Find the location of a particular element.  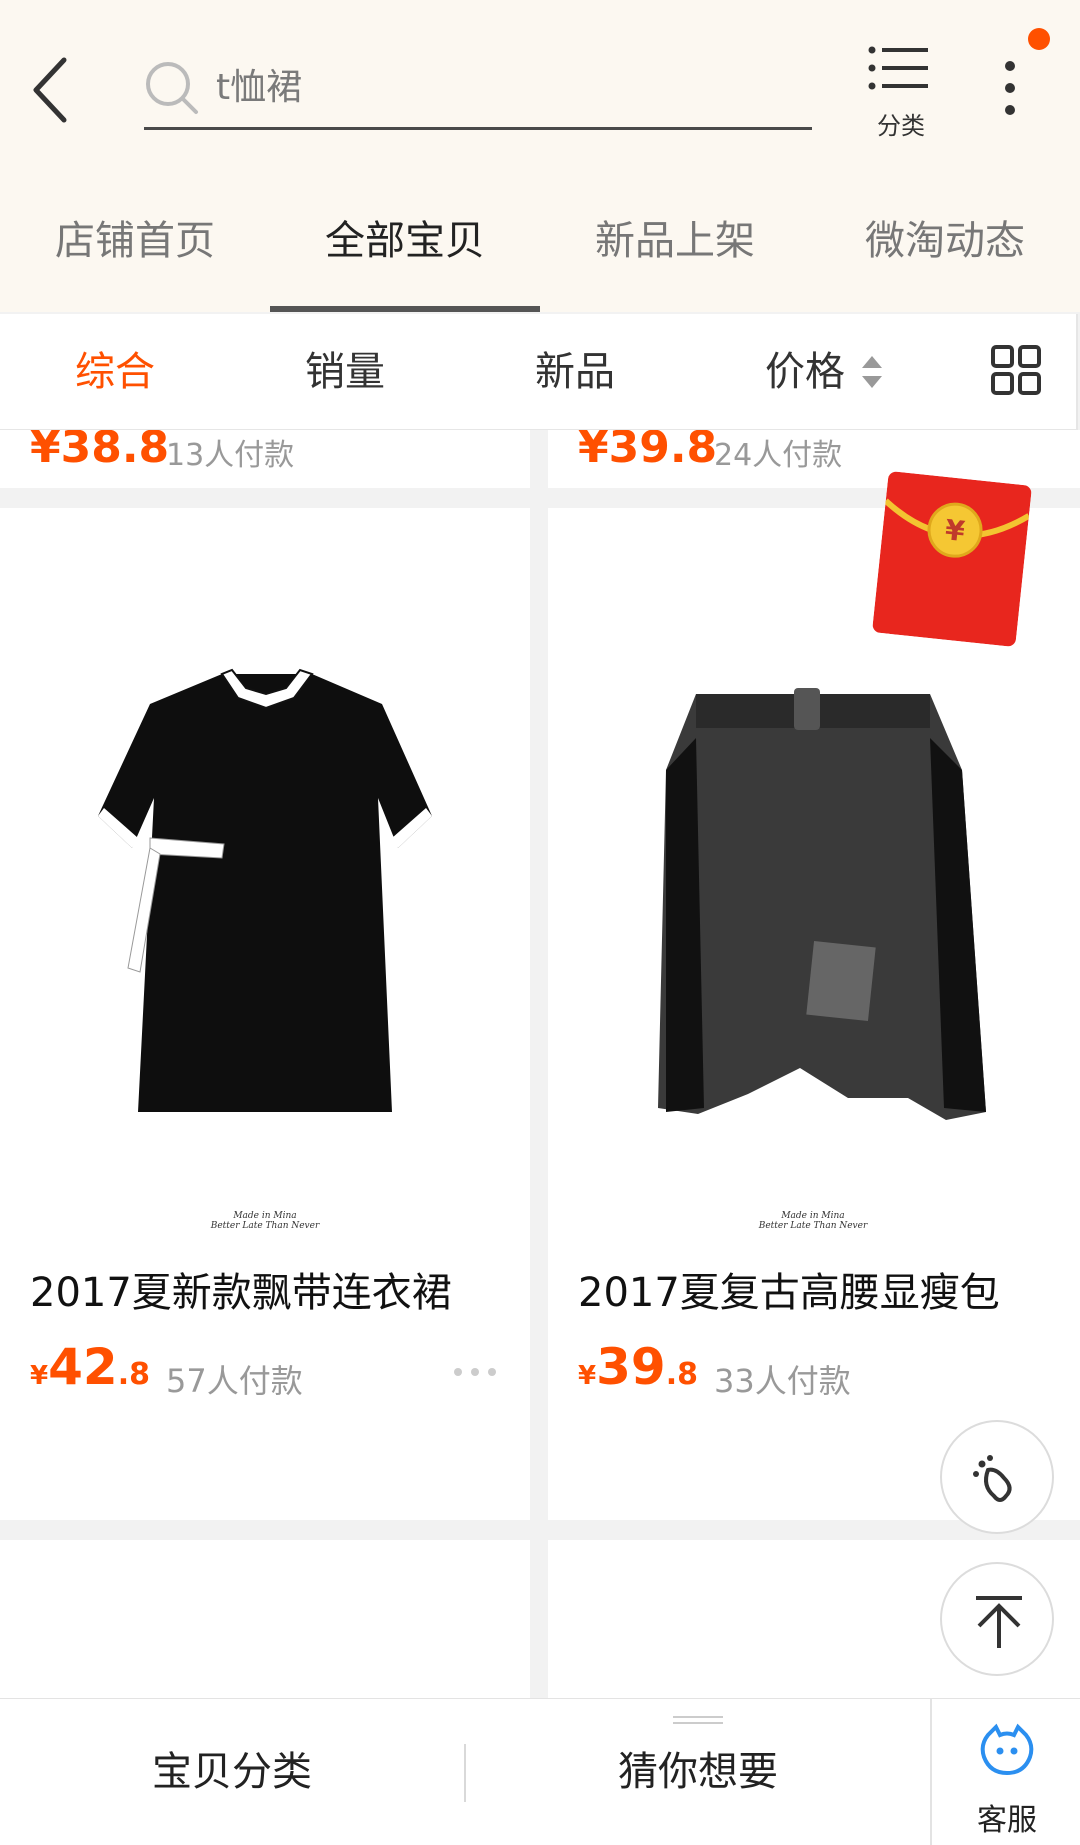

tab-new-arrivals: 新品上架 is located at coordinates (675, 256).